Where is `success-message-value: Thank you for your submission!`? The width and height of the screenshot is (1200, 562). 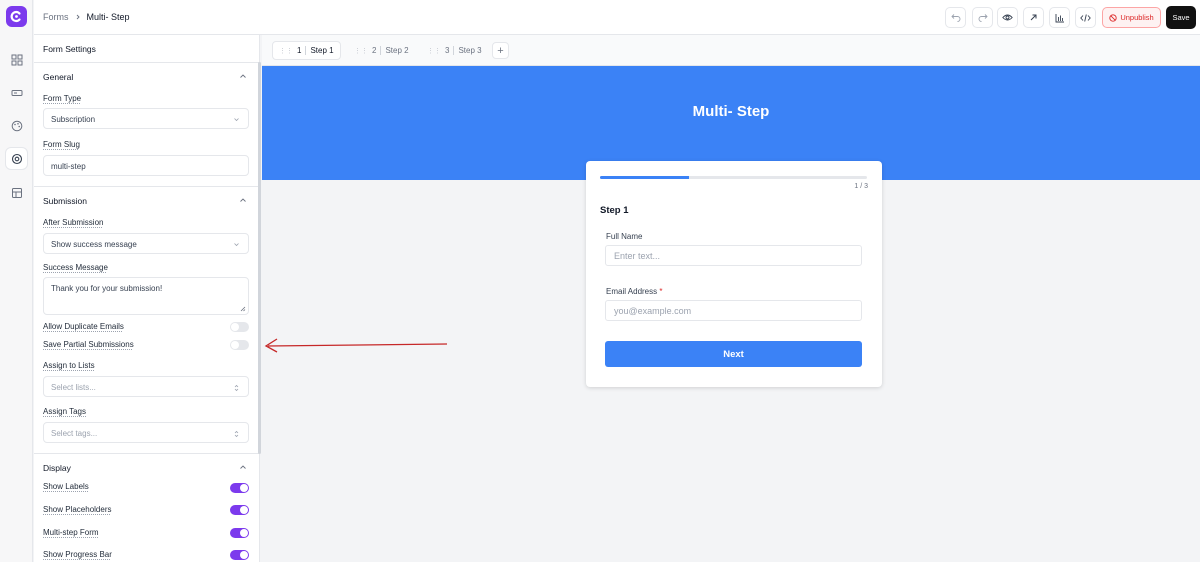 success-message-value: Thank you for your submission! is located at coordinates (107, 288).